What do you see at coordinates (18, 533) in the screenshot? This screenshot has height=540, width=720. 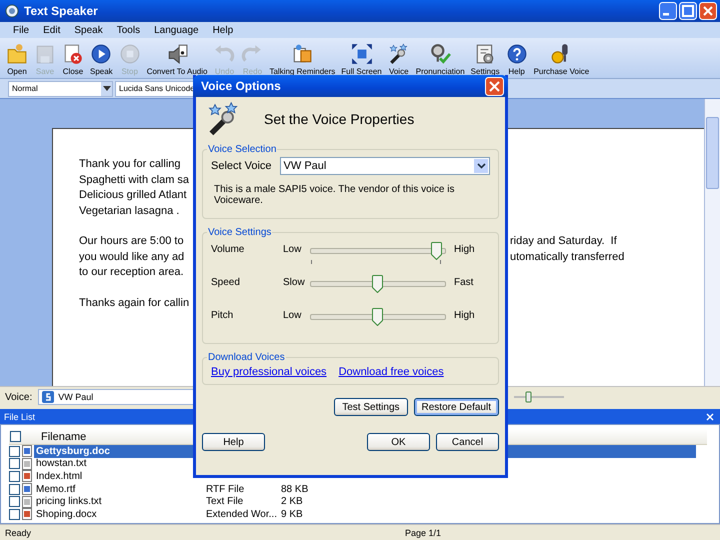 I see `status-text: Ready` at bounding box center [18, 533].